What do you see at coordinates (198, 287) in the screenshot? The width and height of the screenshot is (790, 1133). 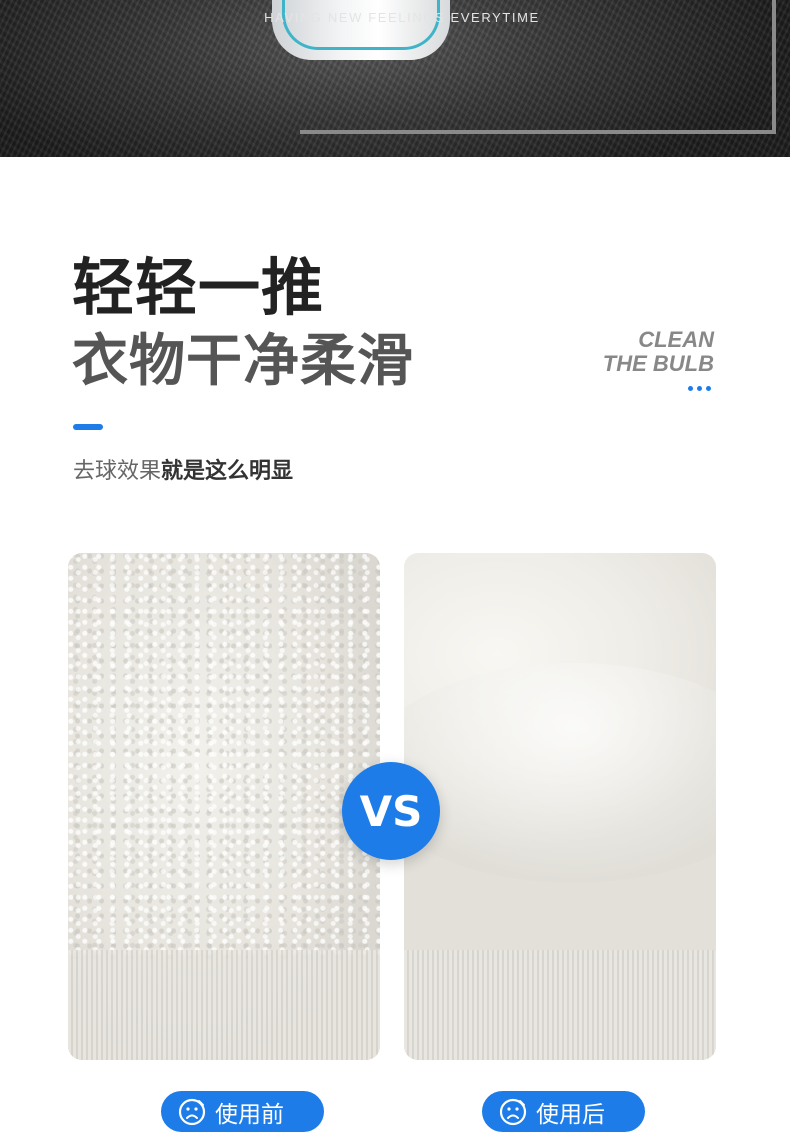 I see `main-title: 轻轻一推` at bounding box center [198, 287].